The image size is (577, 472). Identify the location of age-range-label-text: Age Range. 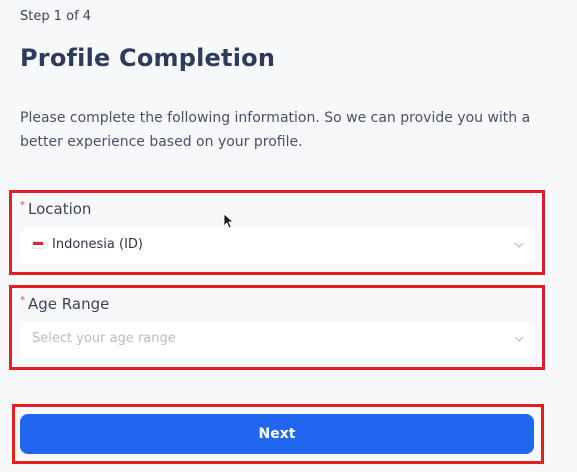
(69, 304).